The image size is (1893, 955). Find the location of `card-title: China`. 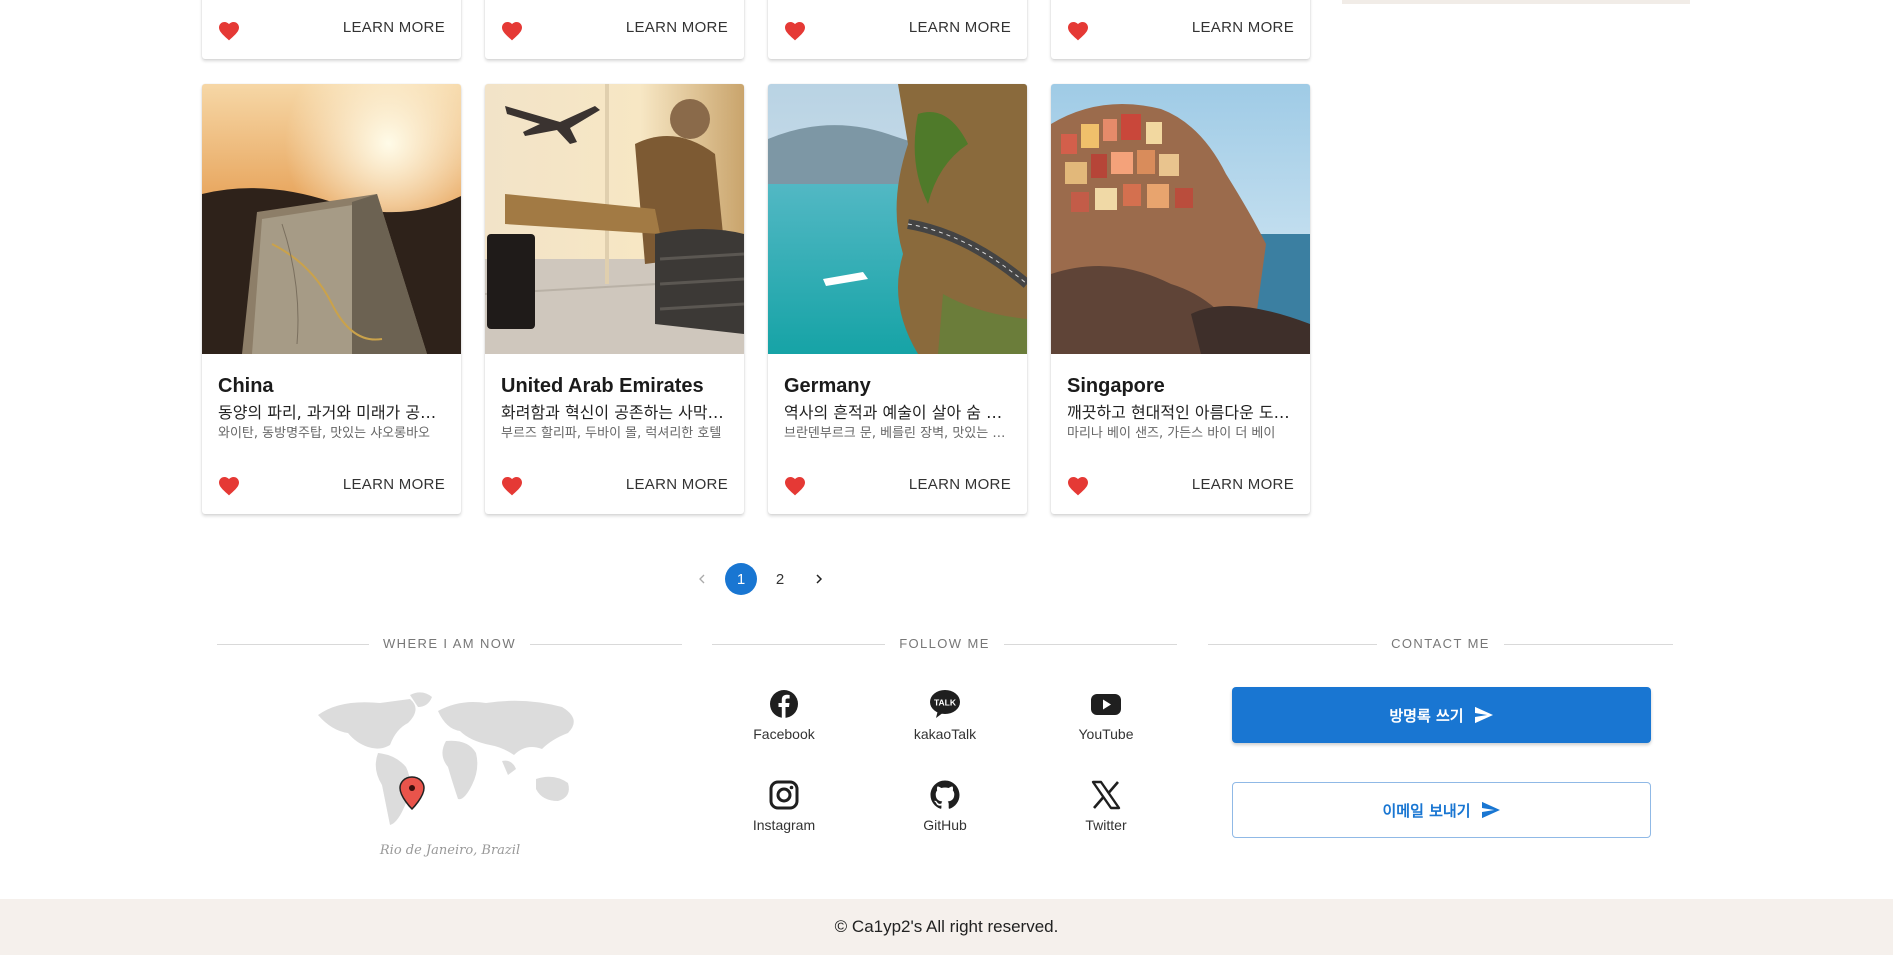

card-title: China is located at coordinates (246, 386).